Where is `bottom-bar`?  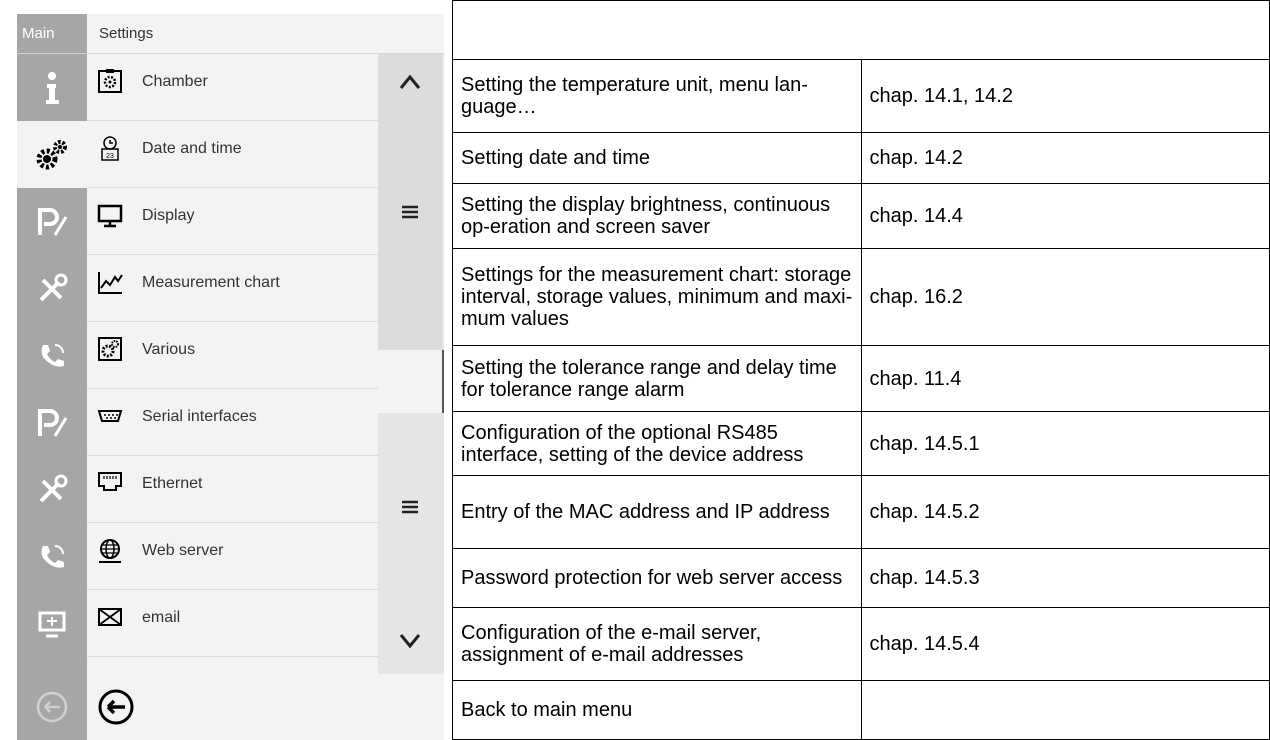 bottom-bar is located at coordinates (265, 707).